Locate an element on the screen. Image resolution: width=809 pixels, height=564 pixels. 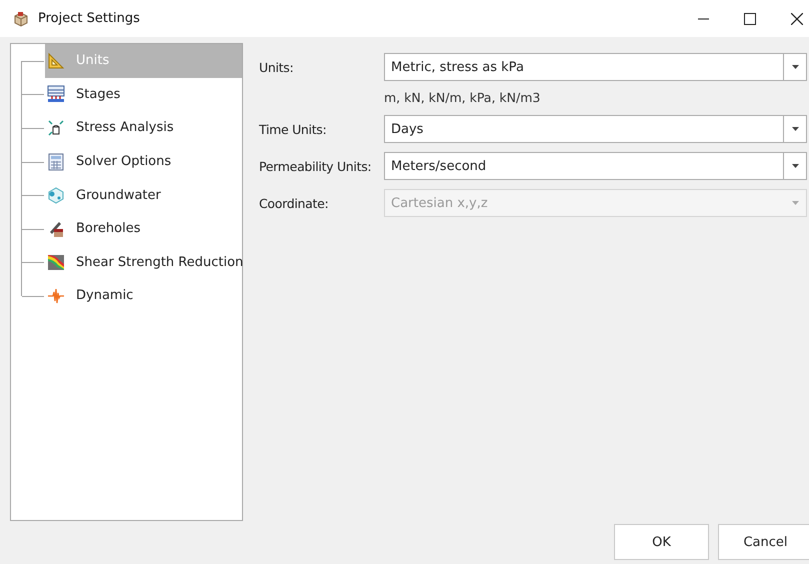
arrows-icon is located at coordinates (56, 127).